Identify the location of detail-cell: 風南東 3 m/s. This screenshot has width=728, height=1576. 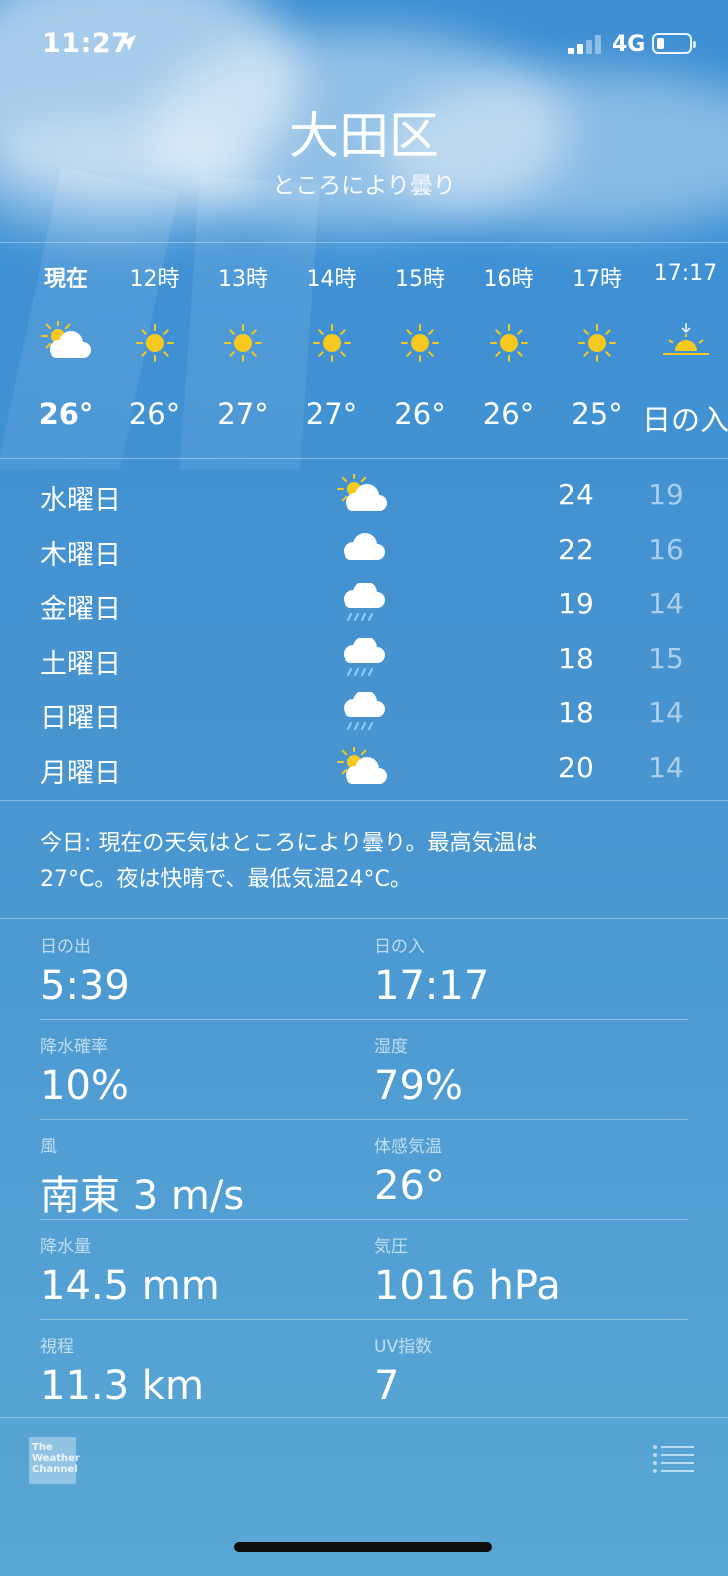
(142, 1176).